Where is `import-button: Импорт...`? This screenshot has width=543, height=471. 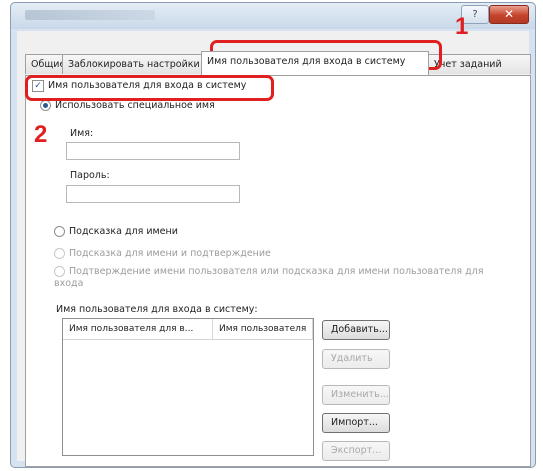
import-button: Импорт... is located at coordinates (356, 423).